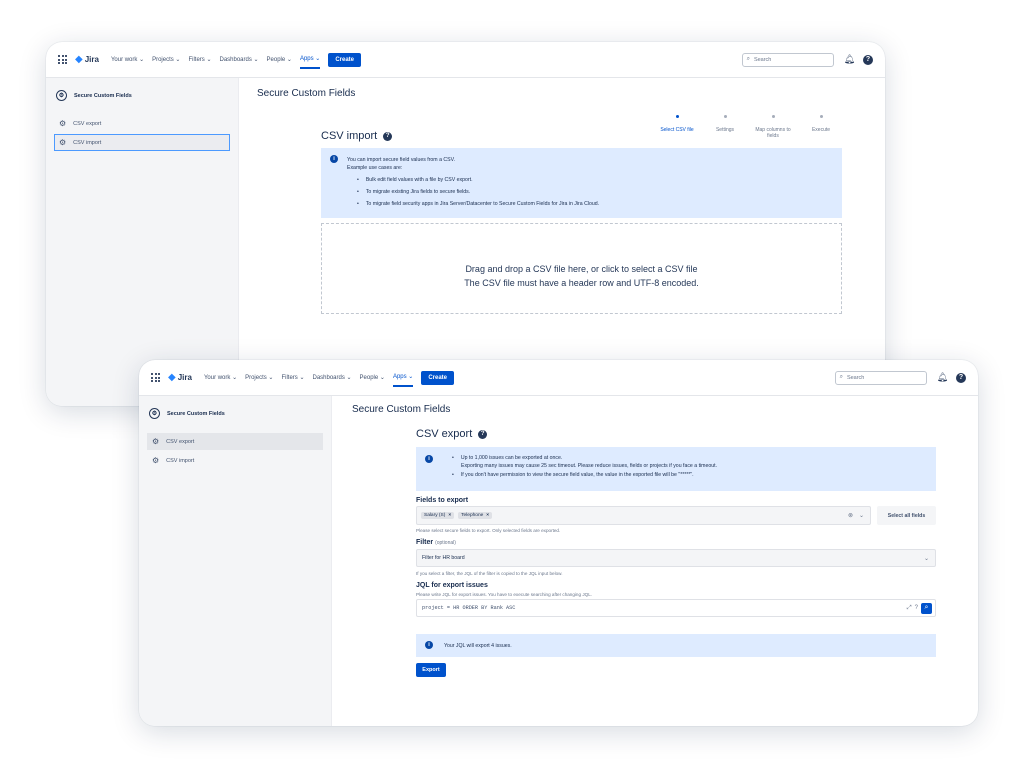  Describe the element at coordinates (357, 136) in the screenshot. I see `csv-import-title: CSV import ?` at that location.